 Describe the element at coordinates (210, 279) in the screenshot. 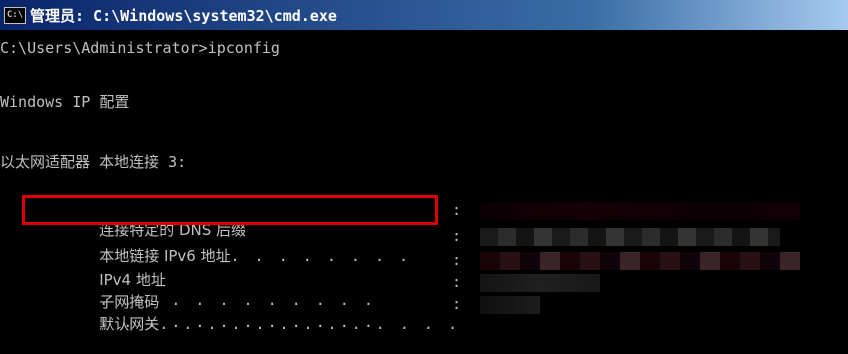

I see `field-row: IPv4 地址 . . . . . . . . . . . .` at that location.